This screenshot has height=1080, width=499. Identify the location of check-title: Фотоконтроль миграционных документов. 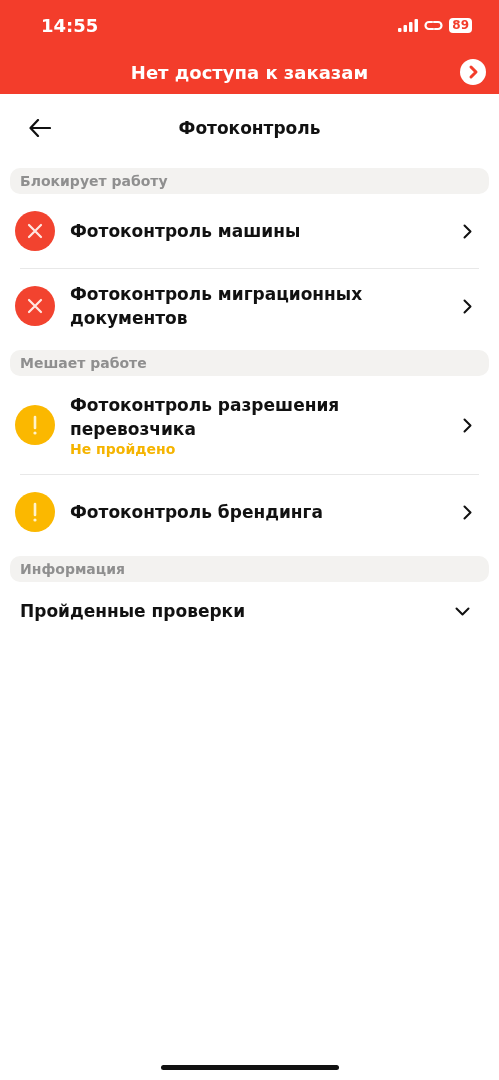
(217, 306).